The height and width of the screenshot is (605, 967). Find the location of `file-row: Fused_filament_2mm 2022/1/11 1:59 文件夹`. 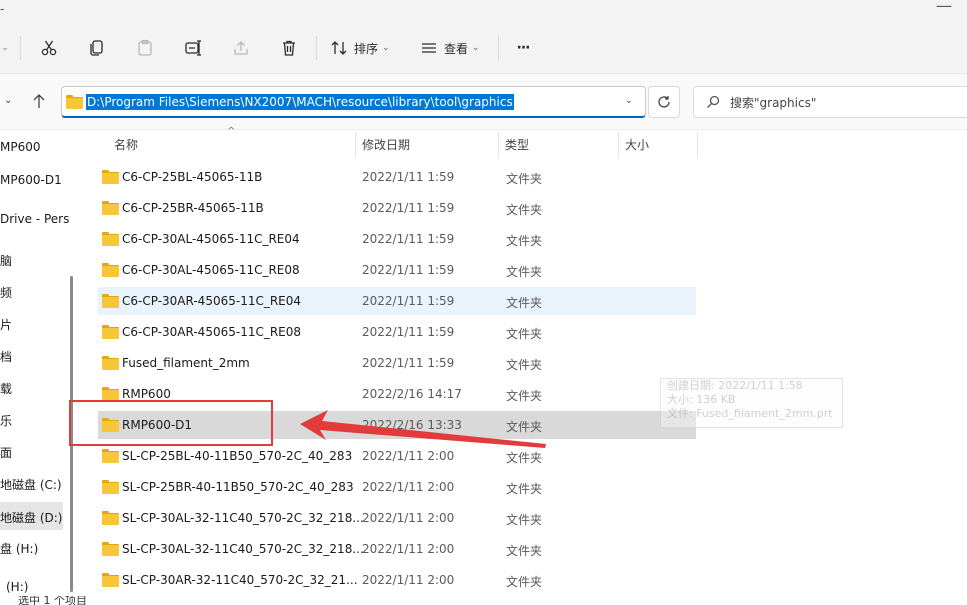

file-row: Fused_filament_2mm 2022/1/11 1:59 文件夹 is located at coordinates (397, 363).